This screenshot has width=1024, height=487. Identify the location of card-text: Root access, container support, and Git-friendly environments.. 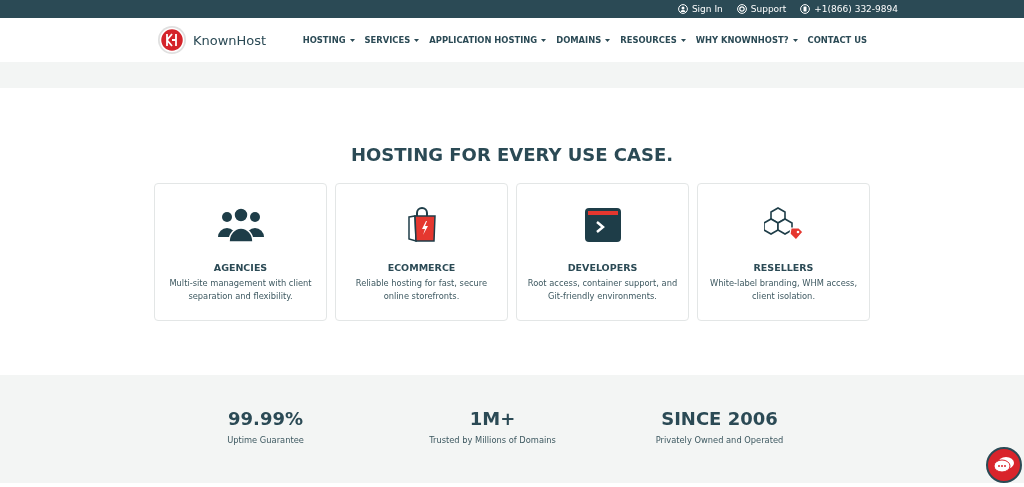
(602, 290).